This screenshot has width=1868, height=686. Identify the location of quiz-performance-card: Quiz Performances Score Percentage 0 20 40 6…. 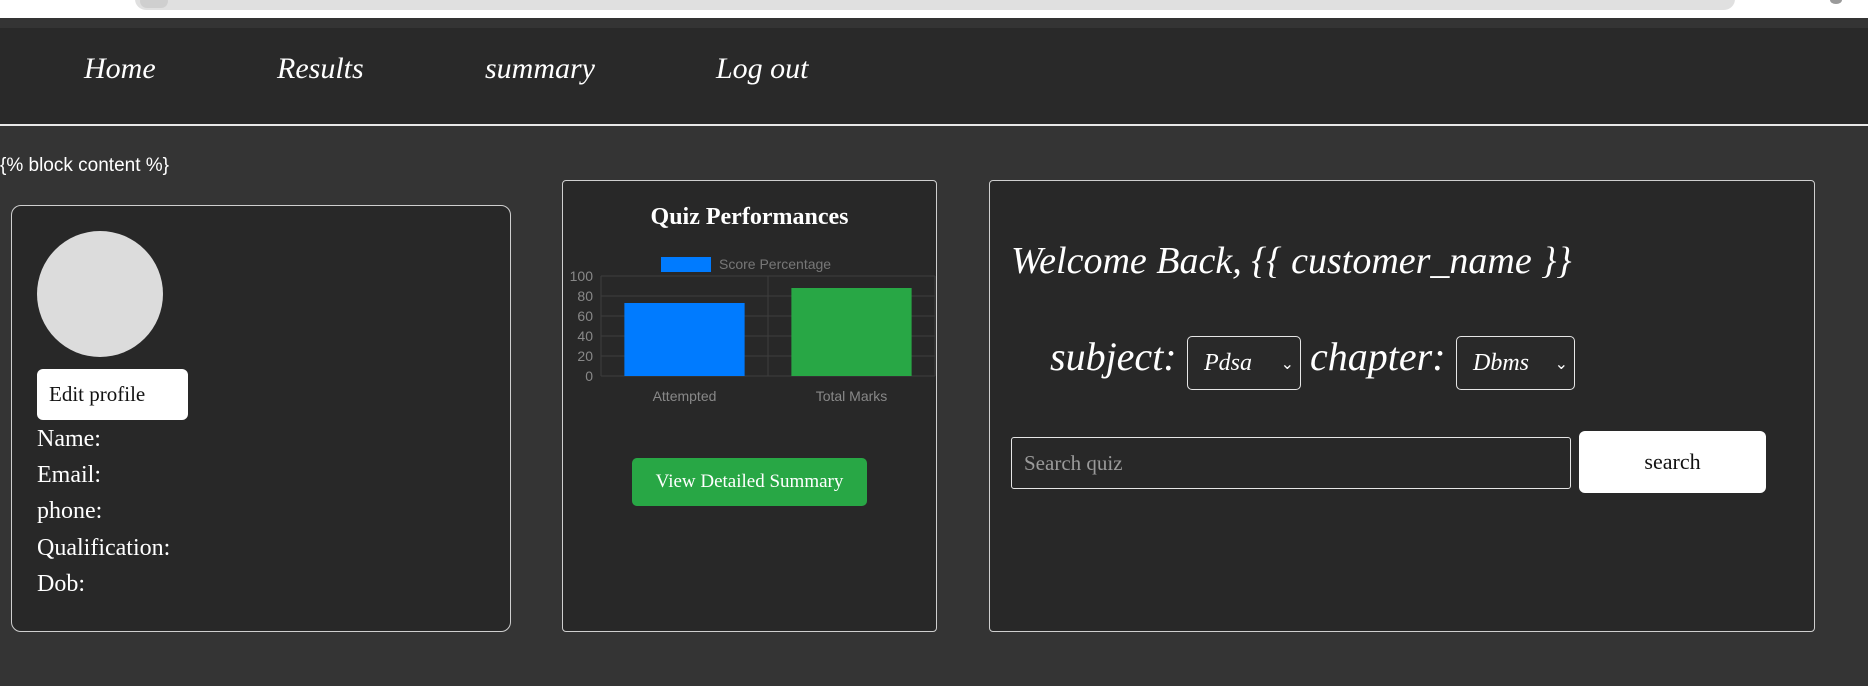
(749, 406).